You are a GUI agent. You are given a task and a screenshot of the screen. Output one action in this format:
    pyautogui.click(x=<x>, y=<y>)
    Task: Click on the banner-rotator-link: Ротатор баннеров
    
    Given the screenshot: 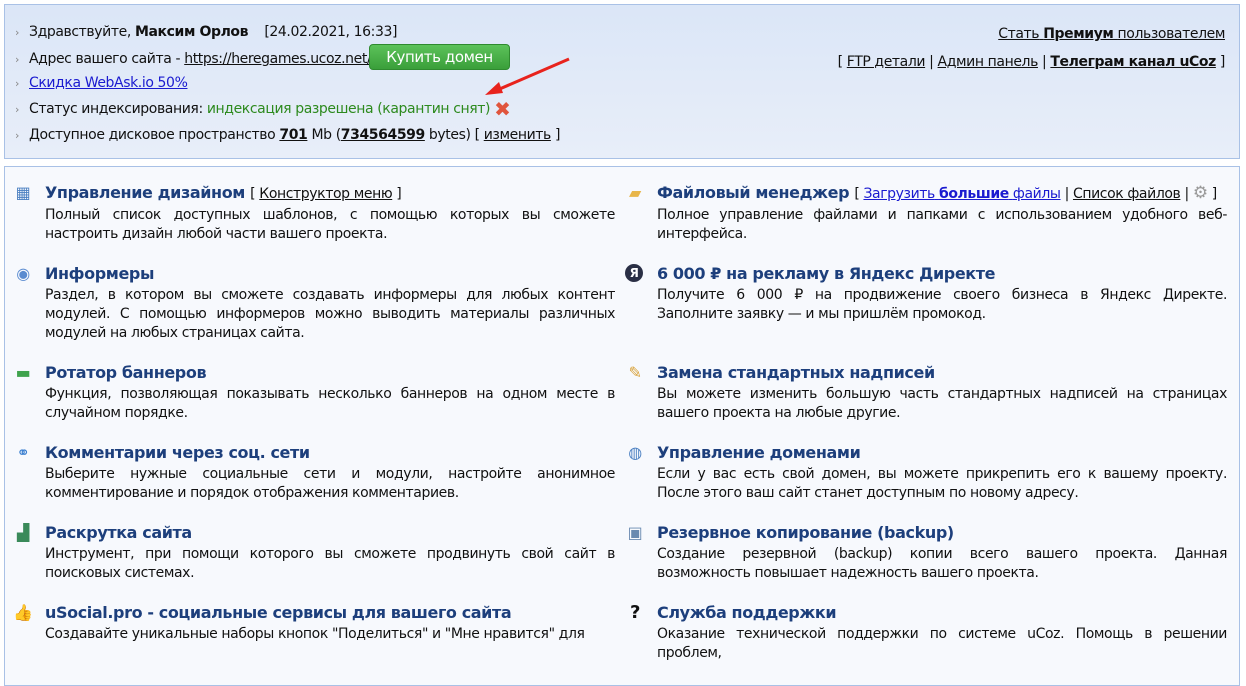 What is the action you would take?
    pyautogui.click(x=126, y=372)
    